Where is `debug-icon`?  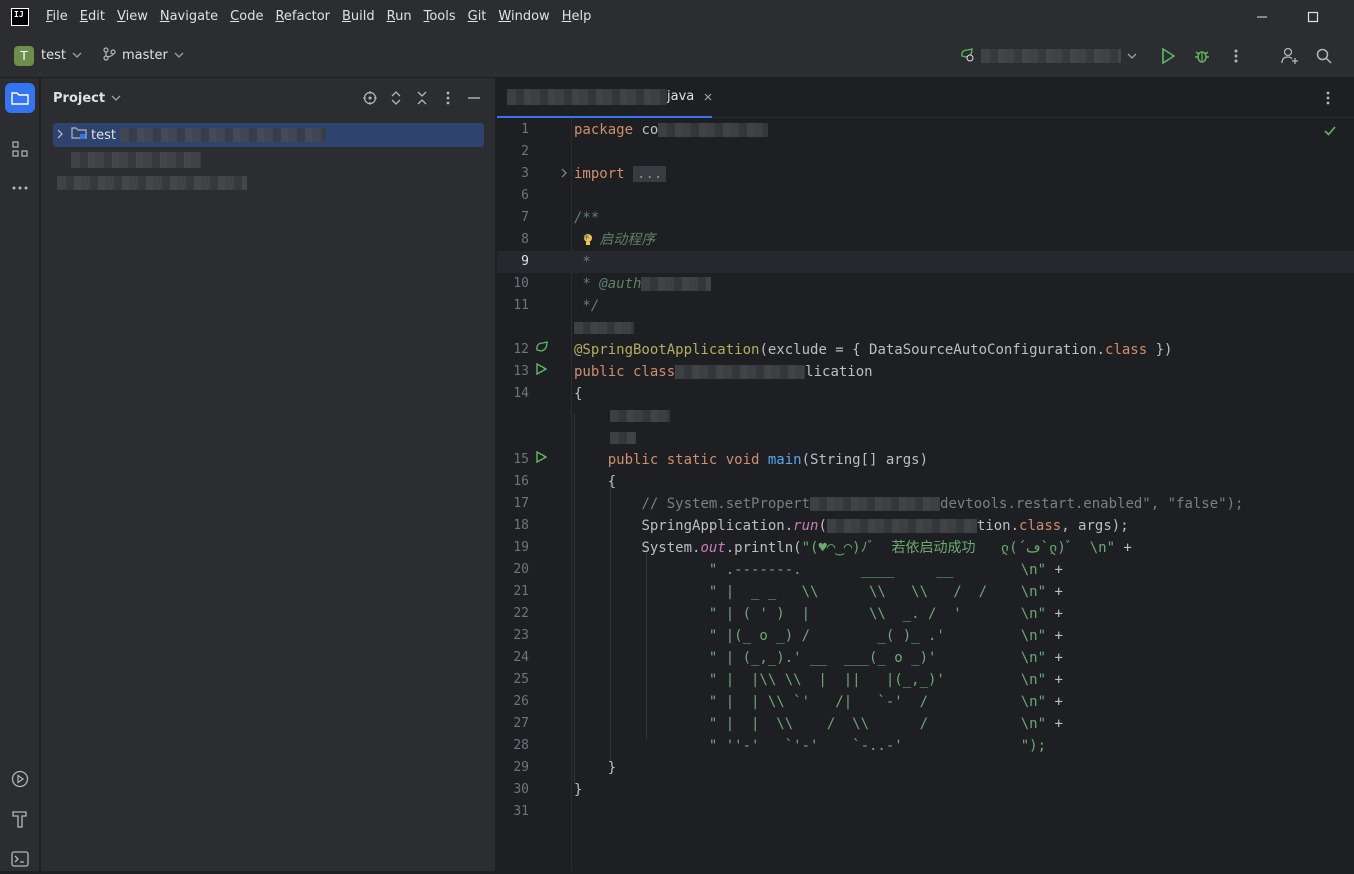
debug-icon is located at coordinates (1202, 56).